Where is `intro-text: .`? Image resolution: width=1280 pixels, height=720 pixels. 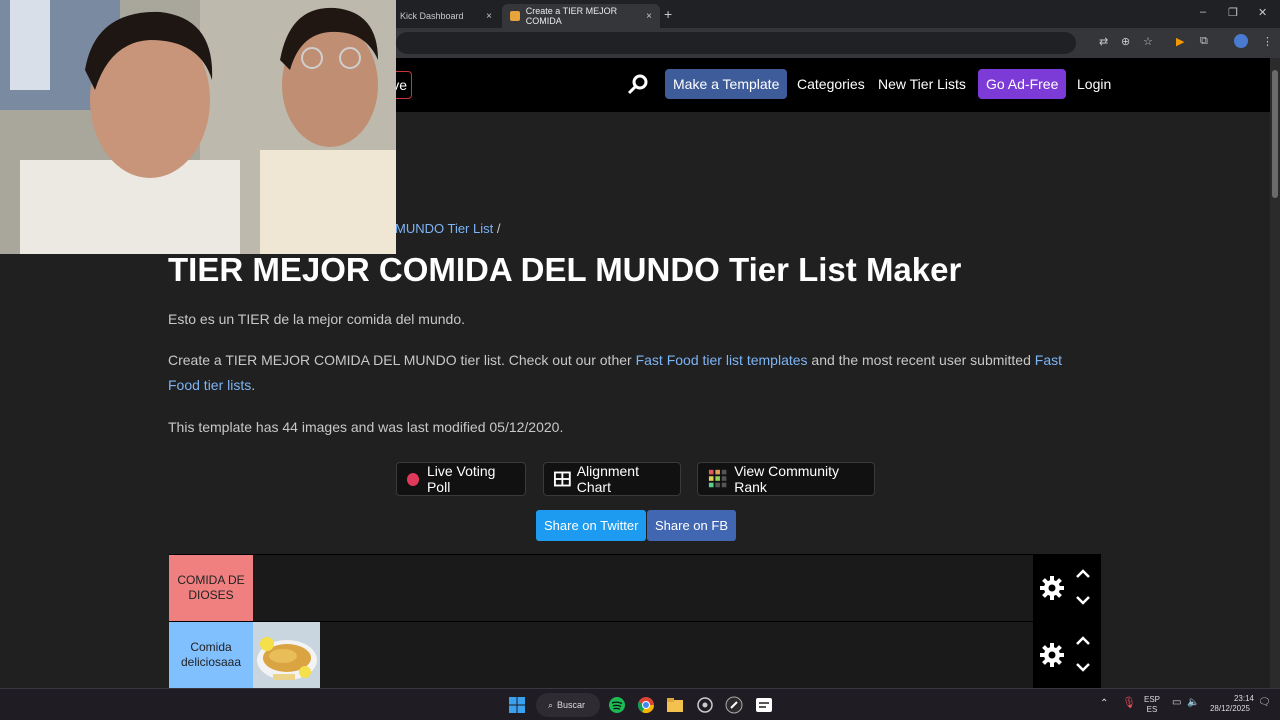 intro-text: . is located at coordinates (253, 385).